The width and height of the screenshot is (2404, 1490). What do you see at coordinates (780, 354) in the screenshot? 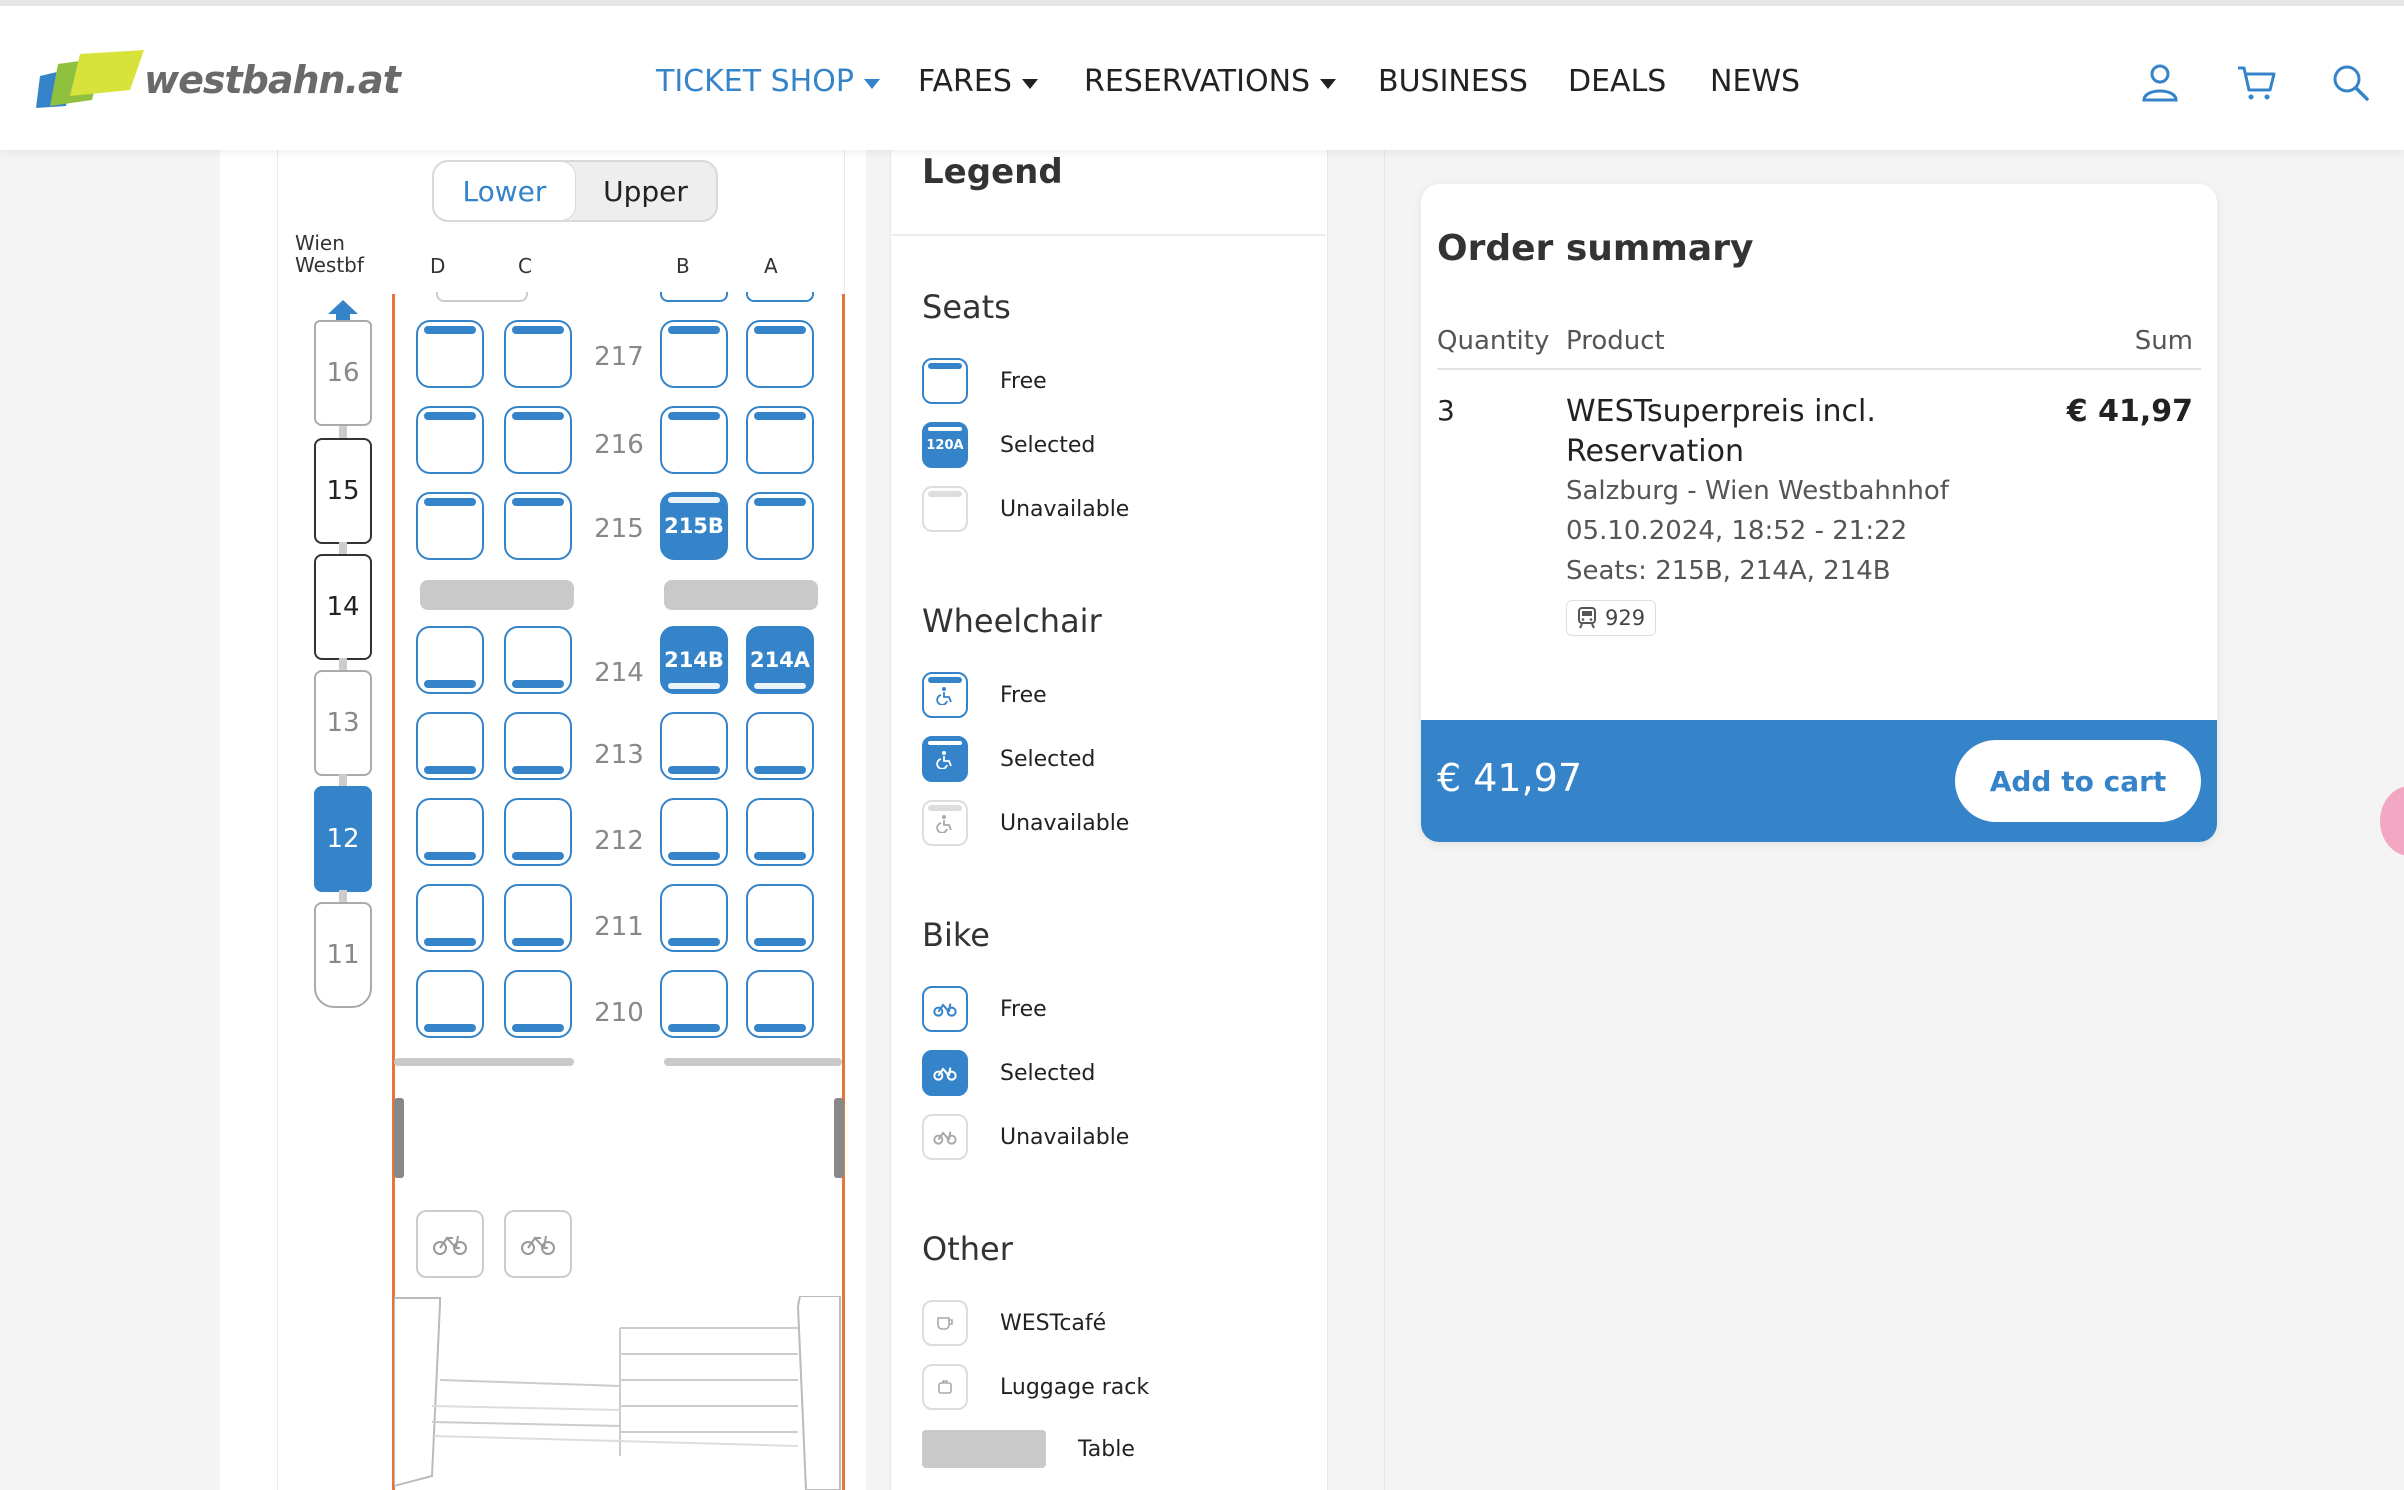
I see `seat-217a` at bounding box center [780, 354].